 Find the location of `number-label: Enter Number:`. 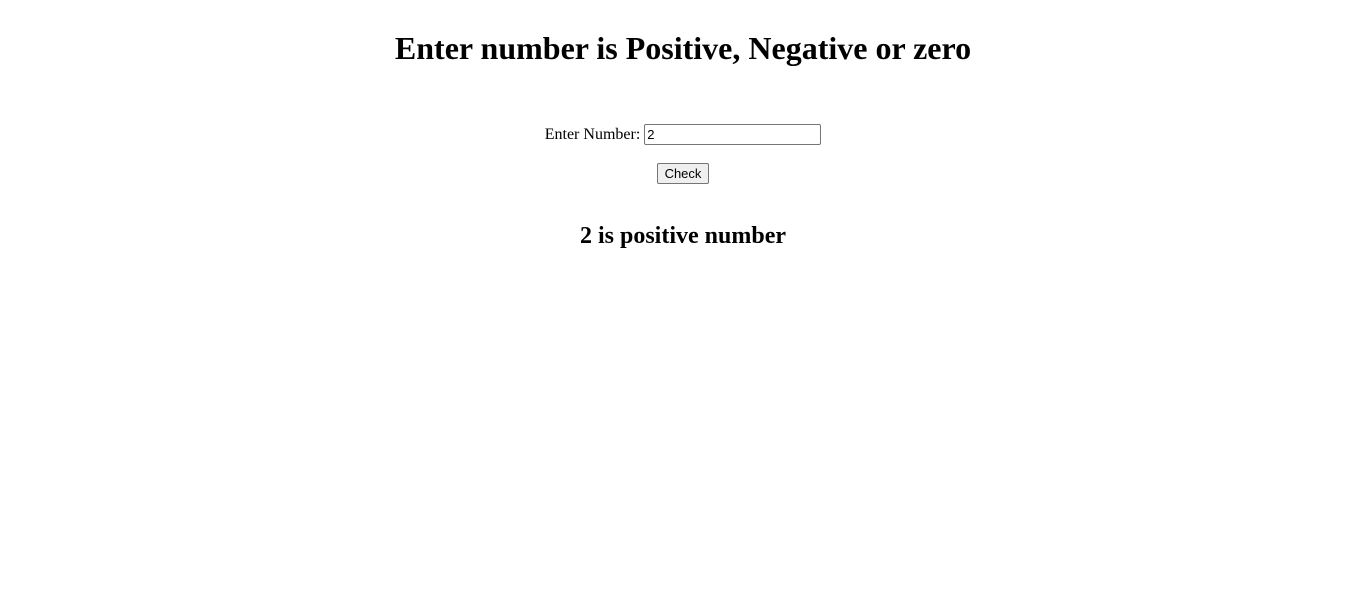

number-label: Enter Number: is located at coordinates (592, 134).